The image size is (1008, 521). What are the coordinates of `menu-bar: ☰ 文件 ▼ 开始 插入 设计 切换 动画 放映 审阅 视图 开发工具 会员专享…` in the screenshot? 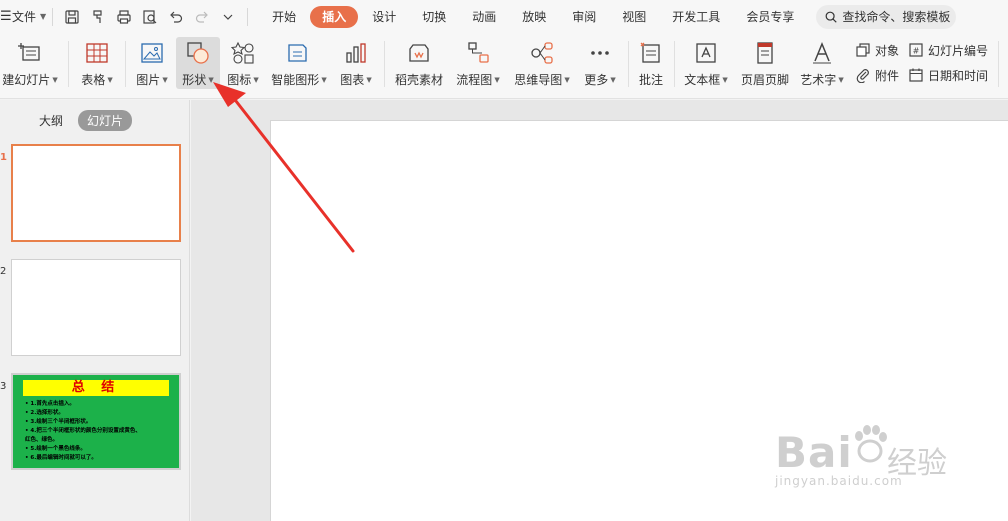 It's located at (504, 16).